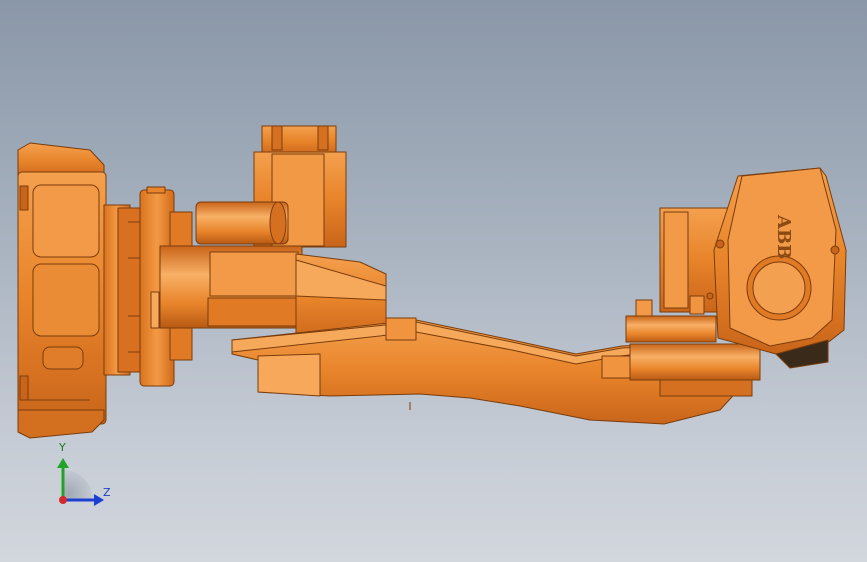 This screenshot has height=562, width=867. What do you see at coordinates (63, 500) in the screenshot?
I see `x-axis-dot` at bounding box center [63, 500].